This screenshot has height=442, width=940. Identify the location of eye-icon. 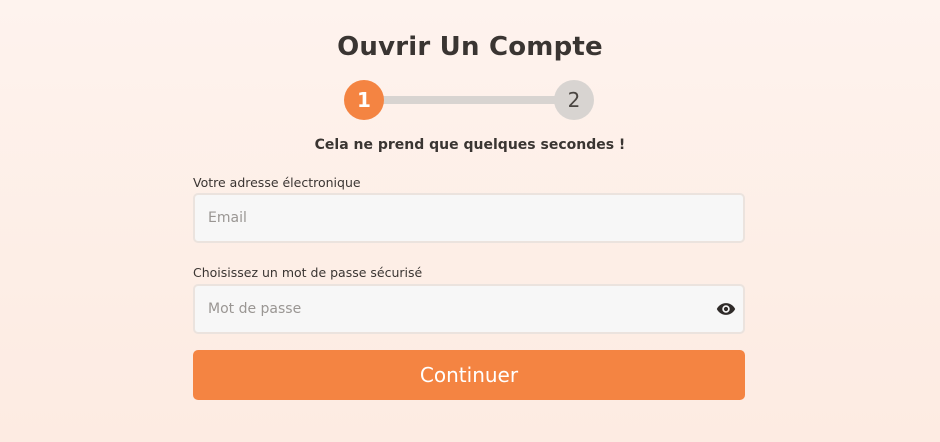
(726, 309).